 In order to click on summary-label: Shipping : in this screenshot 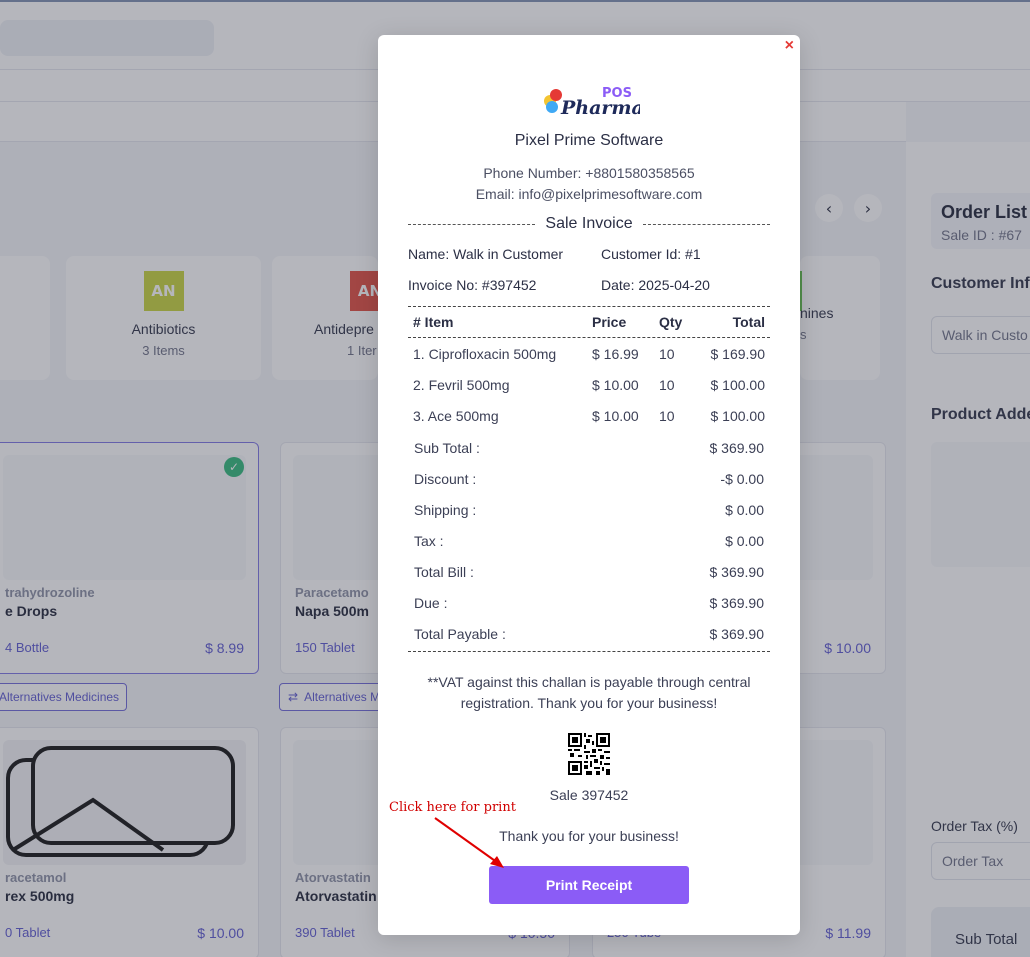, I will do `click(445, 510)`.